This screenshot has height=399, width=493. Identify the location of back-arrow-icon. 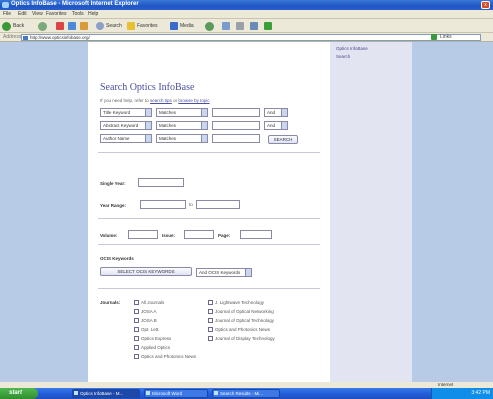
(6, 26).